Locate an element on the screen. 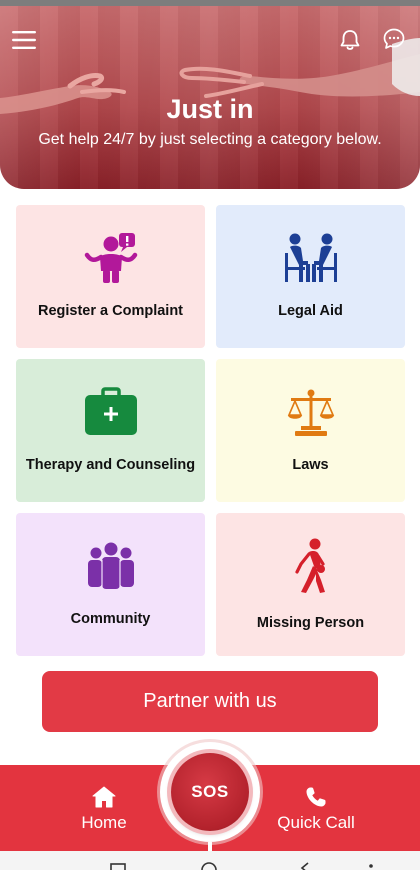 This screenshot has width=420, height=870. category-register-complaint: Register a Complaint is located at coordinates (110, 276).